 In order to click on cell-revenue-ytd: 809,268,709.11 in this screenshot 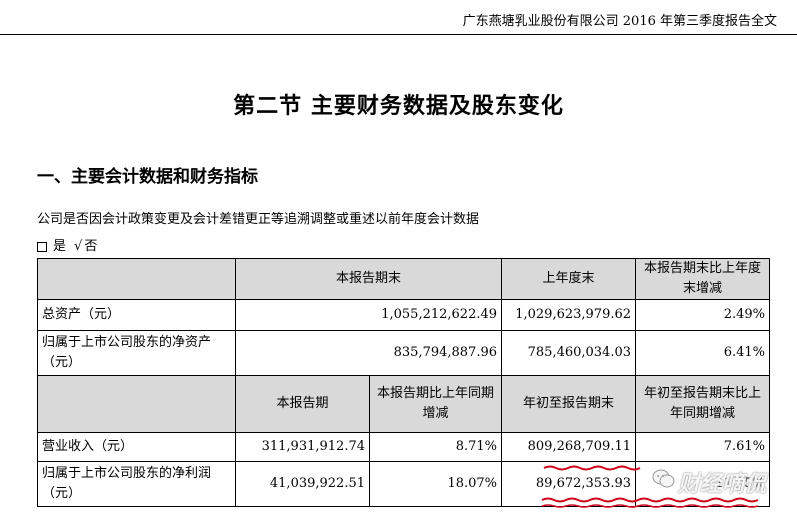, I will do `click(569, 447)`.